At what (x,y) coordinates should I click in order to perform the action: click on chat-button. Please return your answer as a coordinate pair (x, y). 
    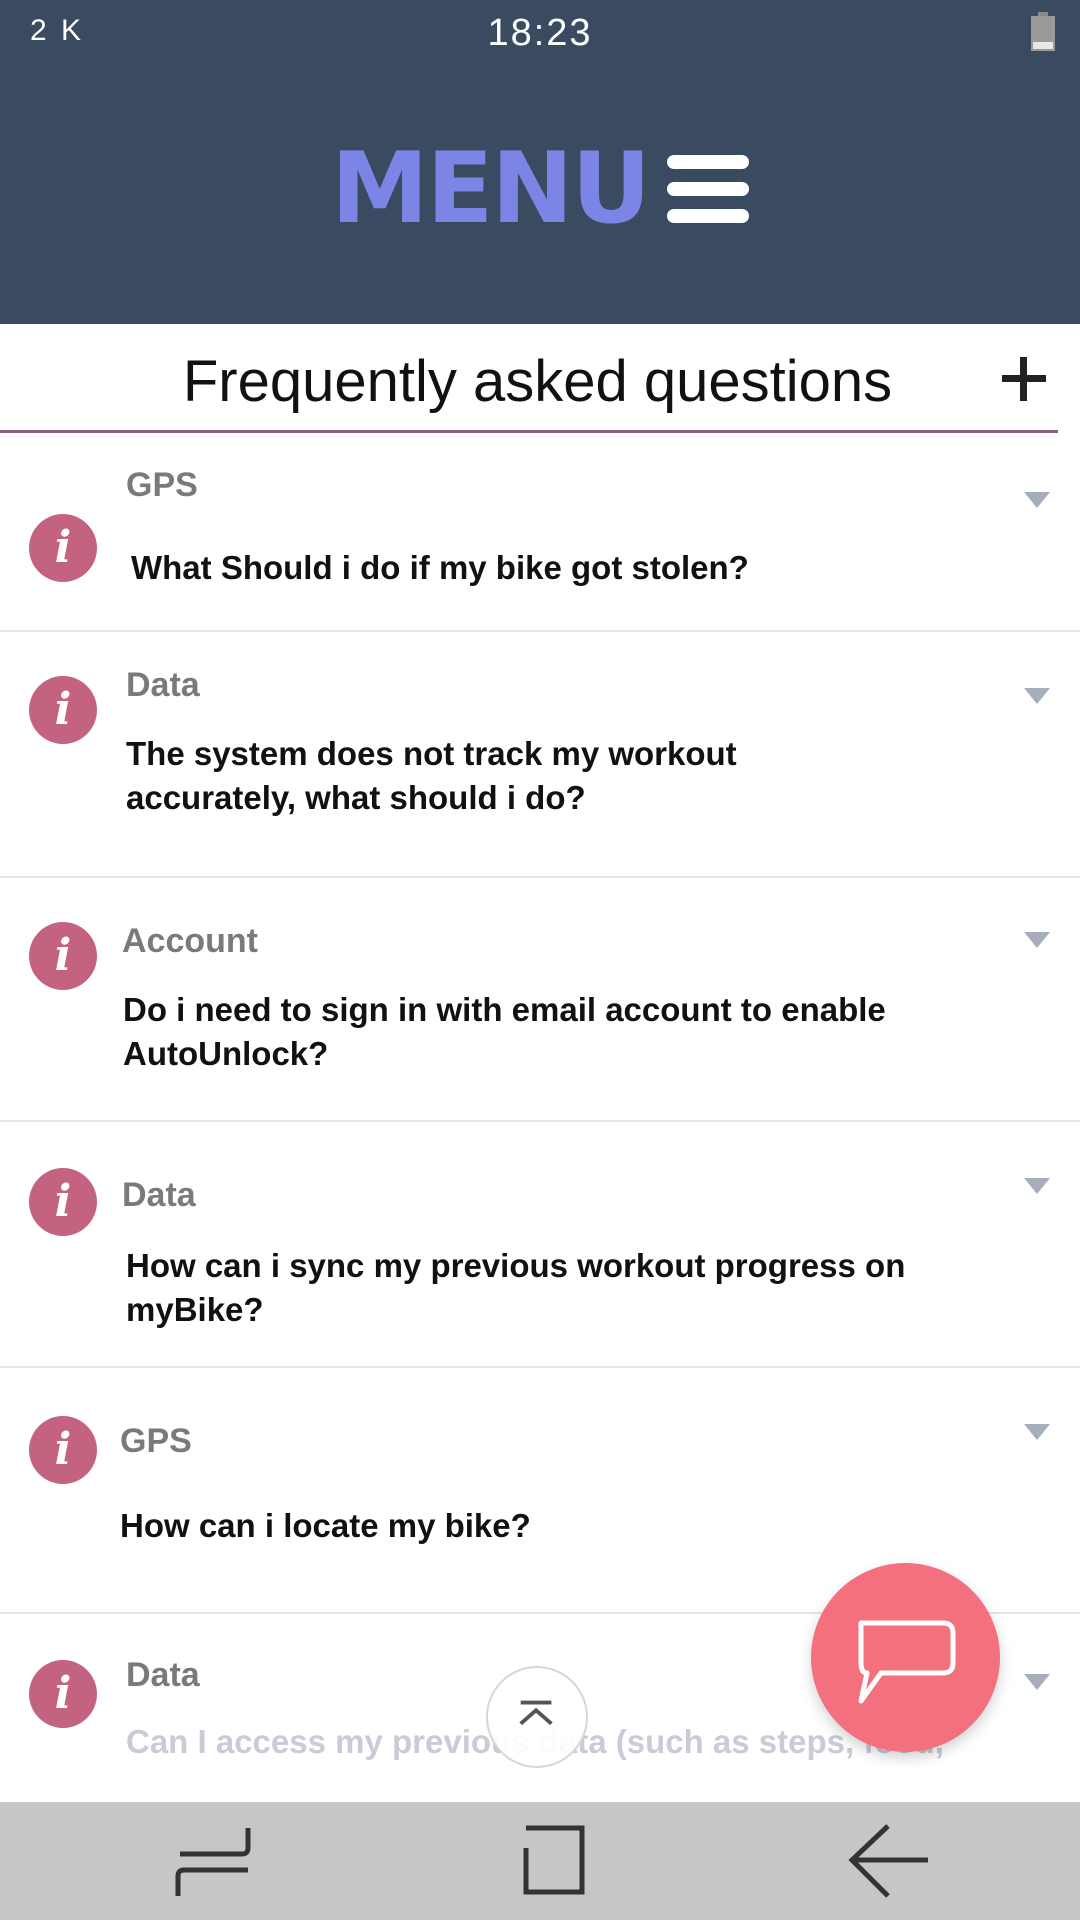
    Looking at the image, I should click on (905, 1657).